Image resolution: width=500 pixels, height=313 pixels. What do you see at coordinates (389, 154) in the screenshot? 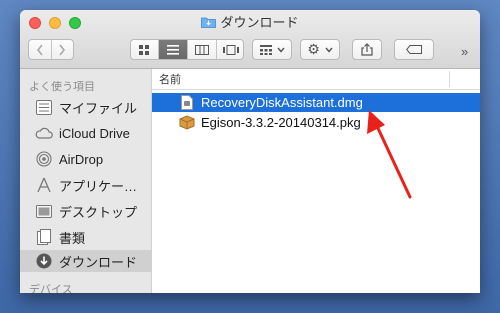
I see `annotation-arrow` at bounding box center [389, 154].